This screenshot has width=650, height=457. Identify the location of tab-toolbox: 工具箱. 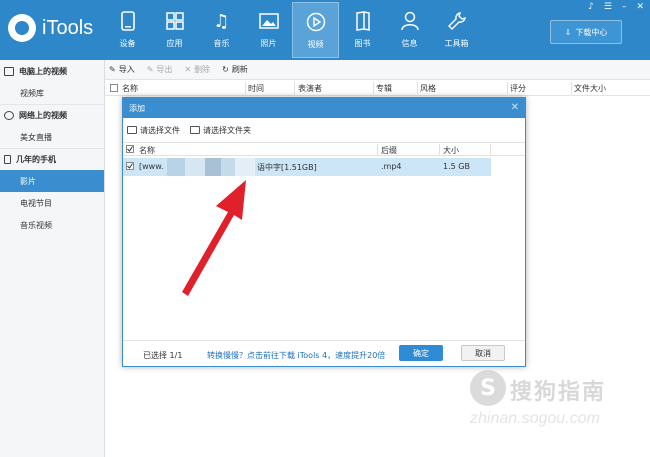
(456, 30).